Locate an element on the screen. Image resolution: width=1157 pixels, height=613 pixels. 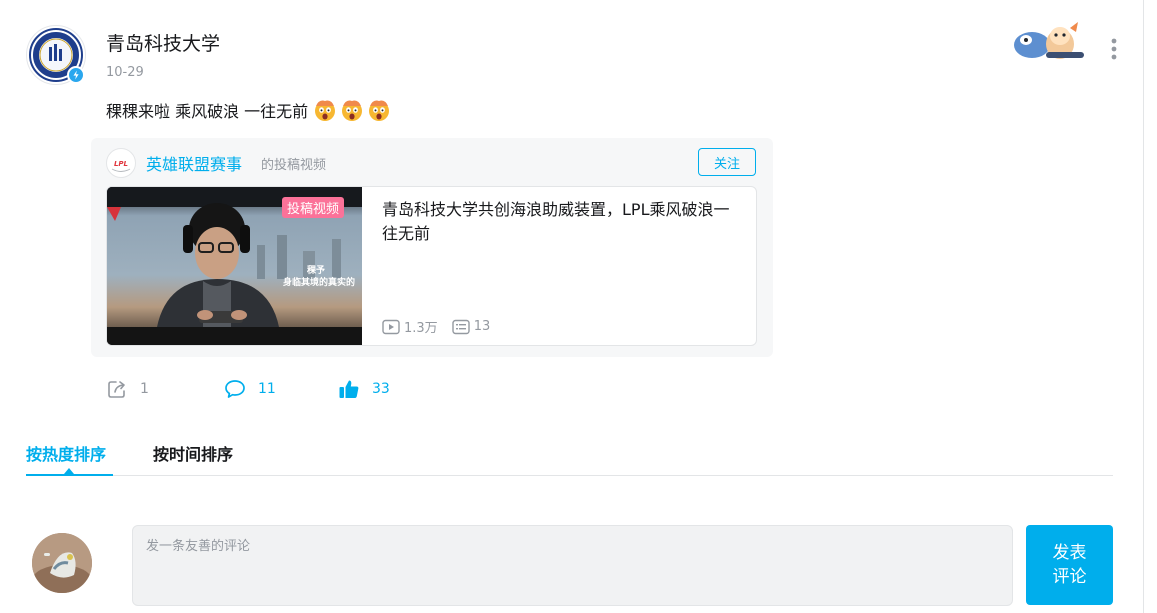
video-type-badge: 投稿视频 is located at coordinates (313, 207).